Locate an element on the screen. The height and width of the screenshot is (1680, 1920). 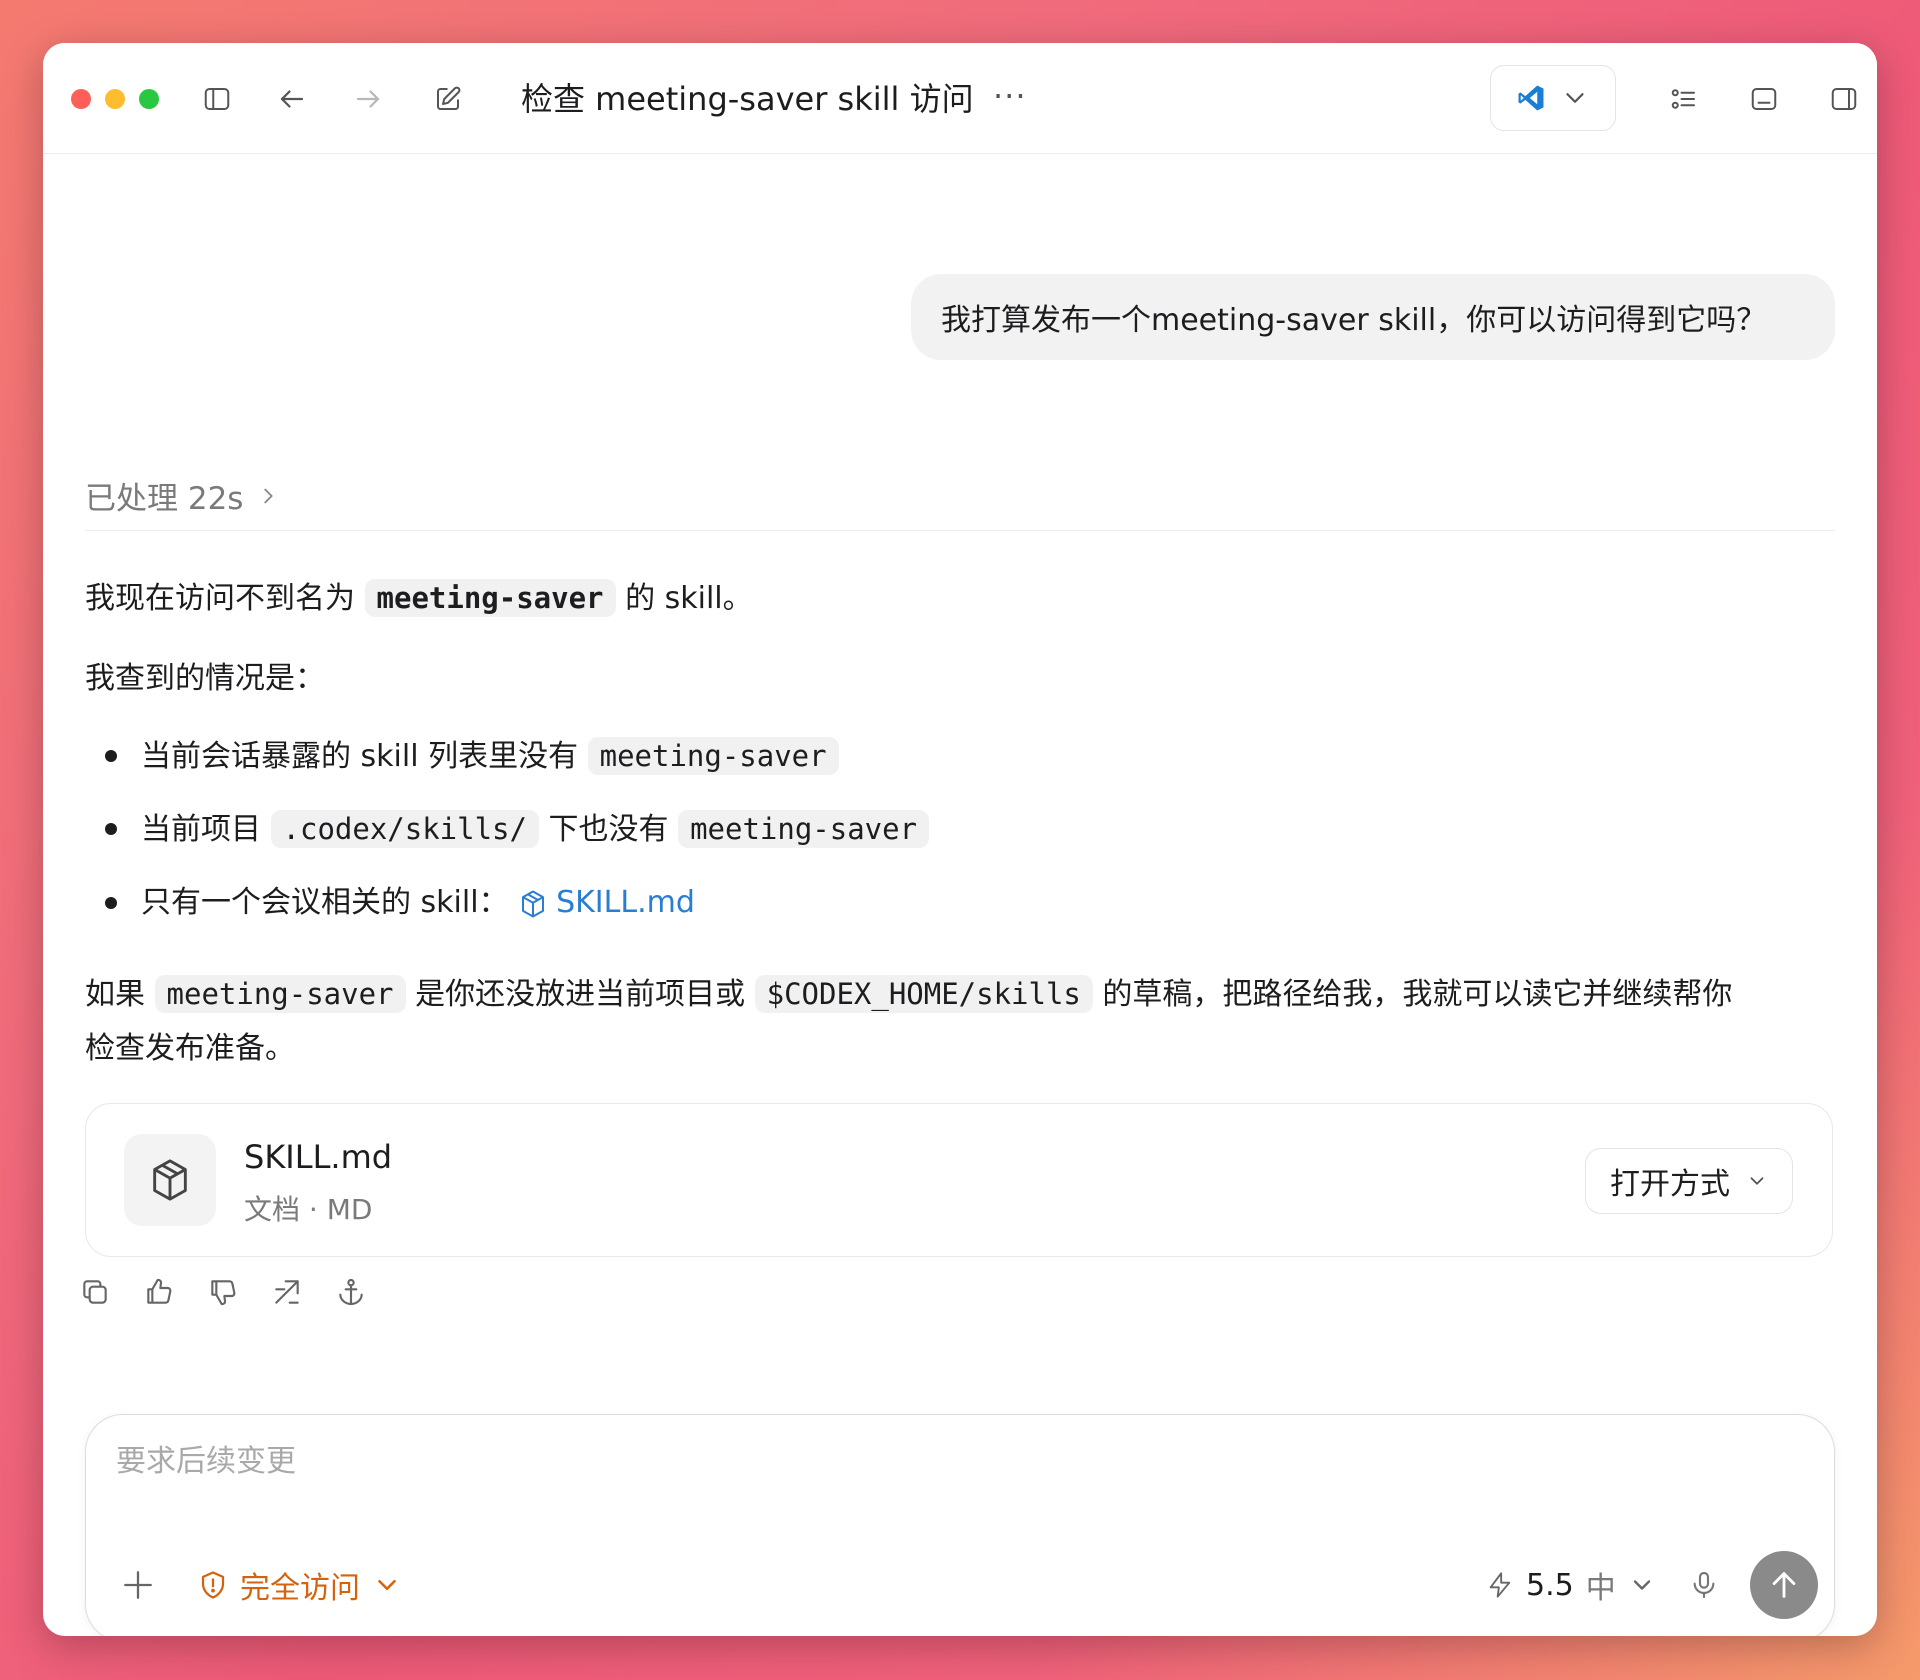
paragraph-text: 的草稿，把路径给我，我就可以读它并继续帮你 is located at coordinates (1412, 994).